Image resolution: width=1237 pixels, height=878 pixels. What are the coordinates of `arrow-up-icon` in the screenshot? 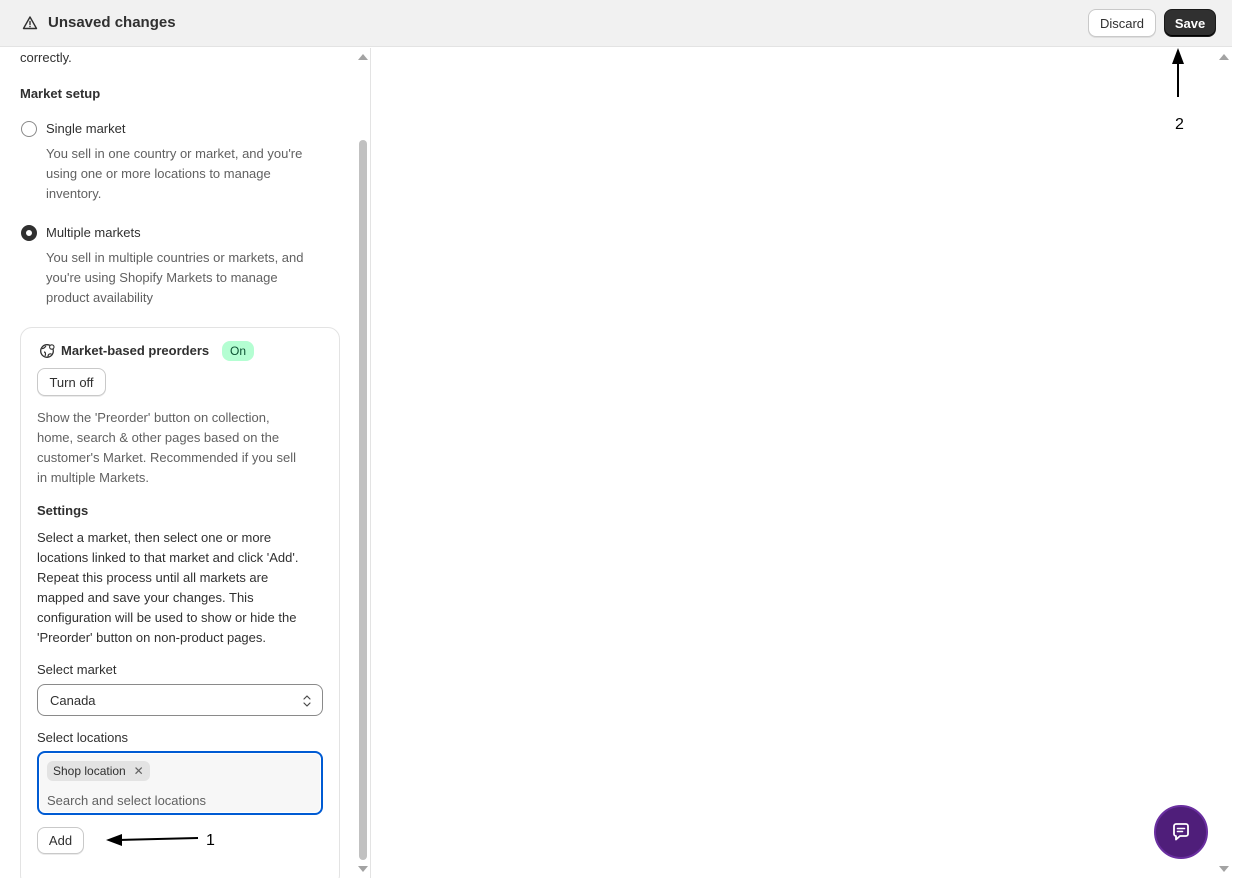 It's located at (1178, 72).